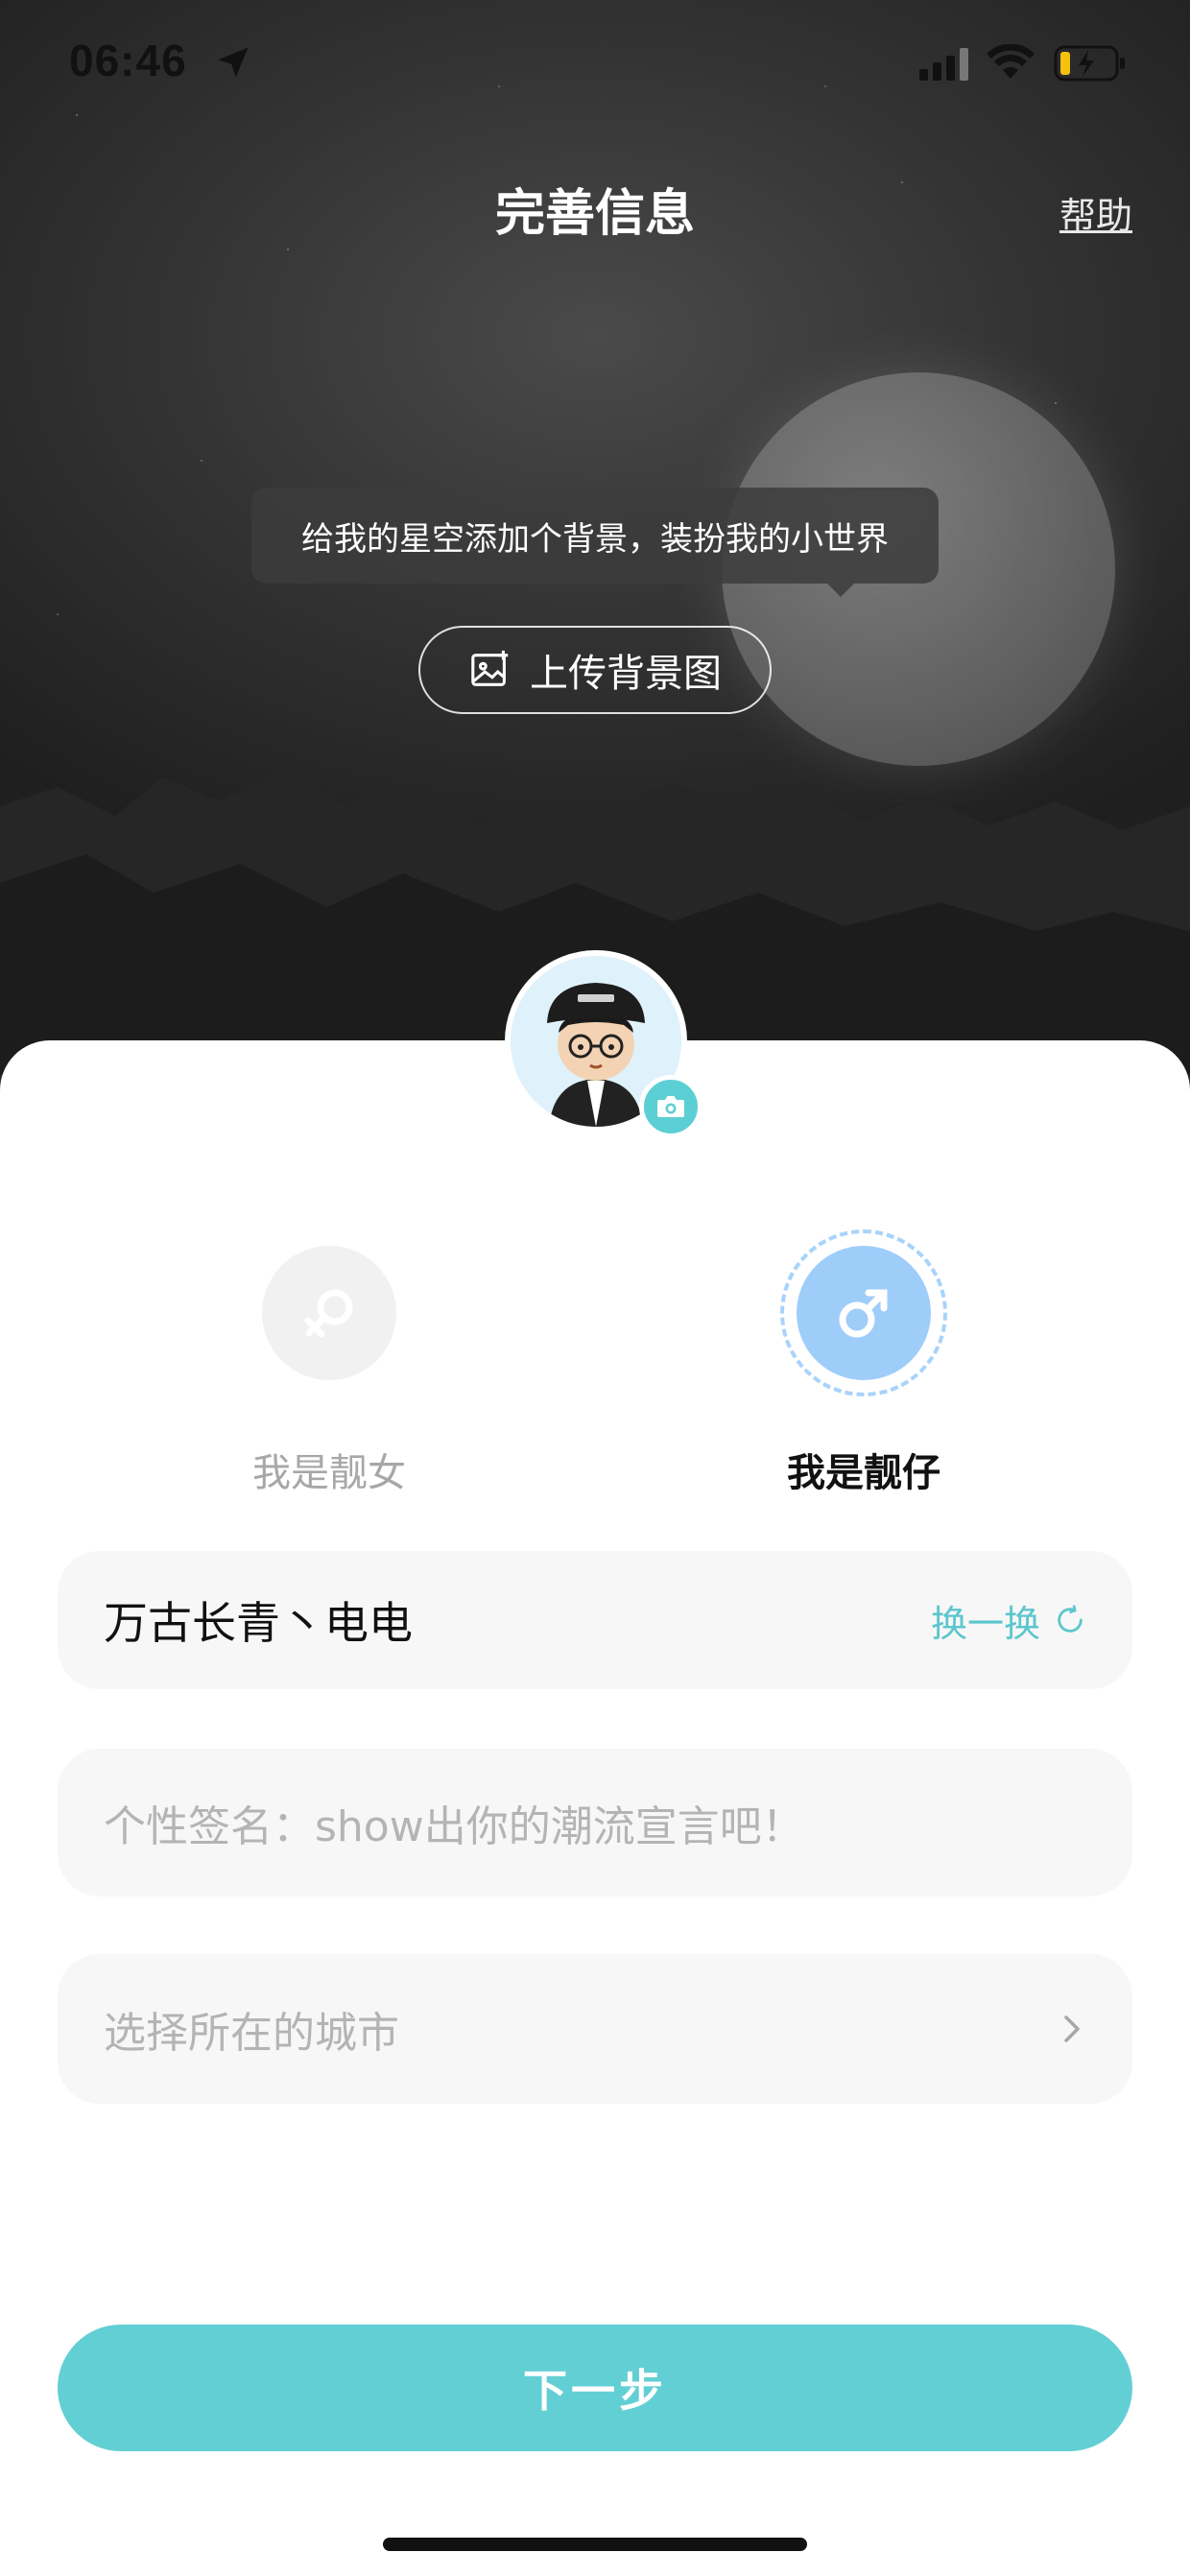  Describe the element at coordinates (234, 62) in the screenshot. I see `location-arrow-icon` at that location.